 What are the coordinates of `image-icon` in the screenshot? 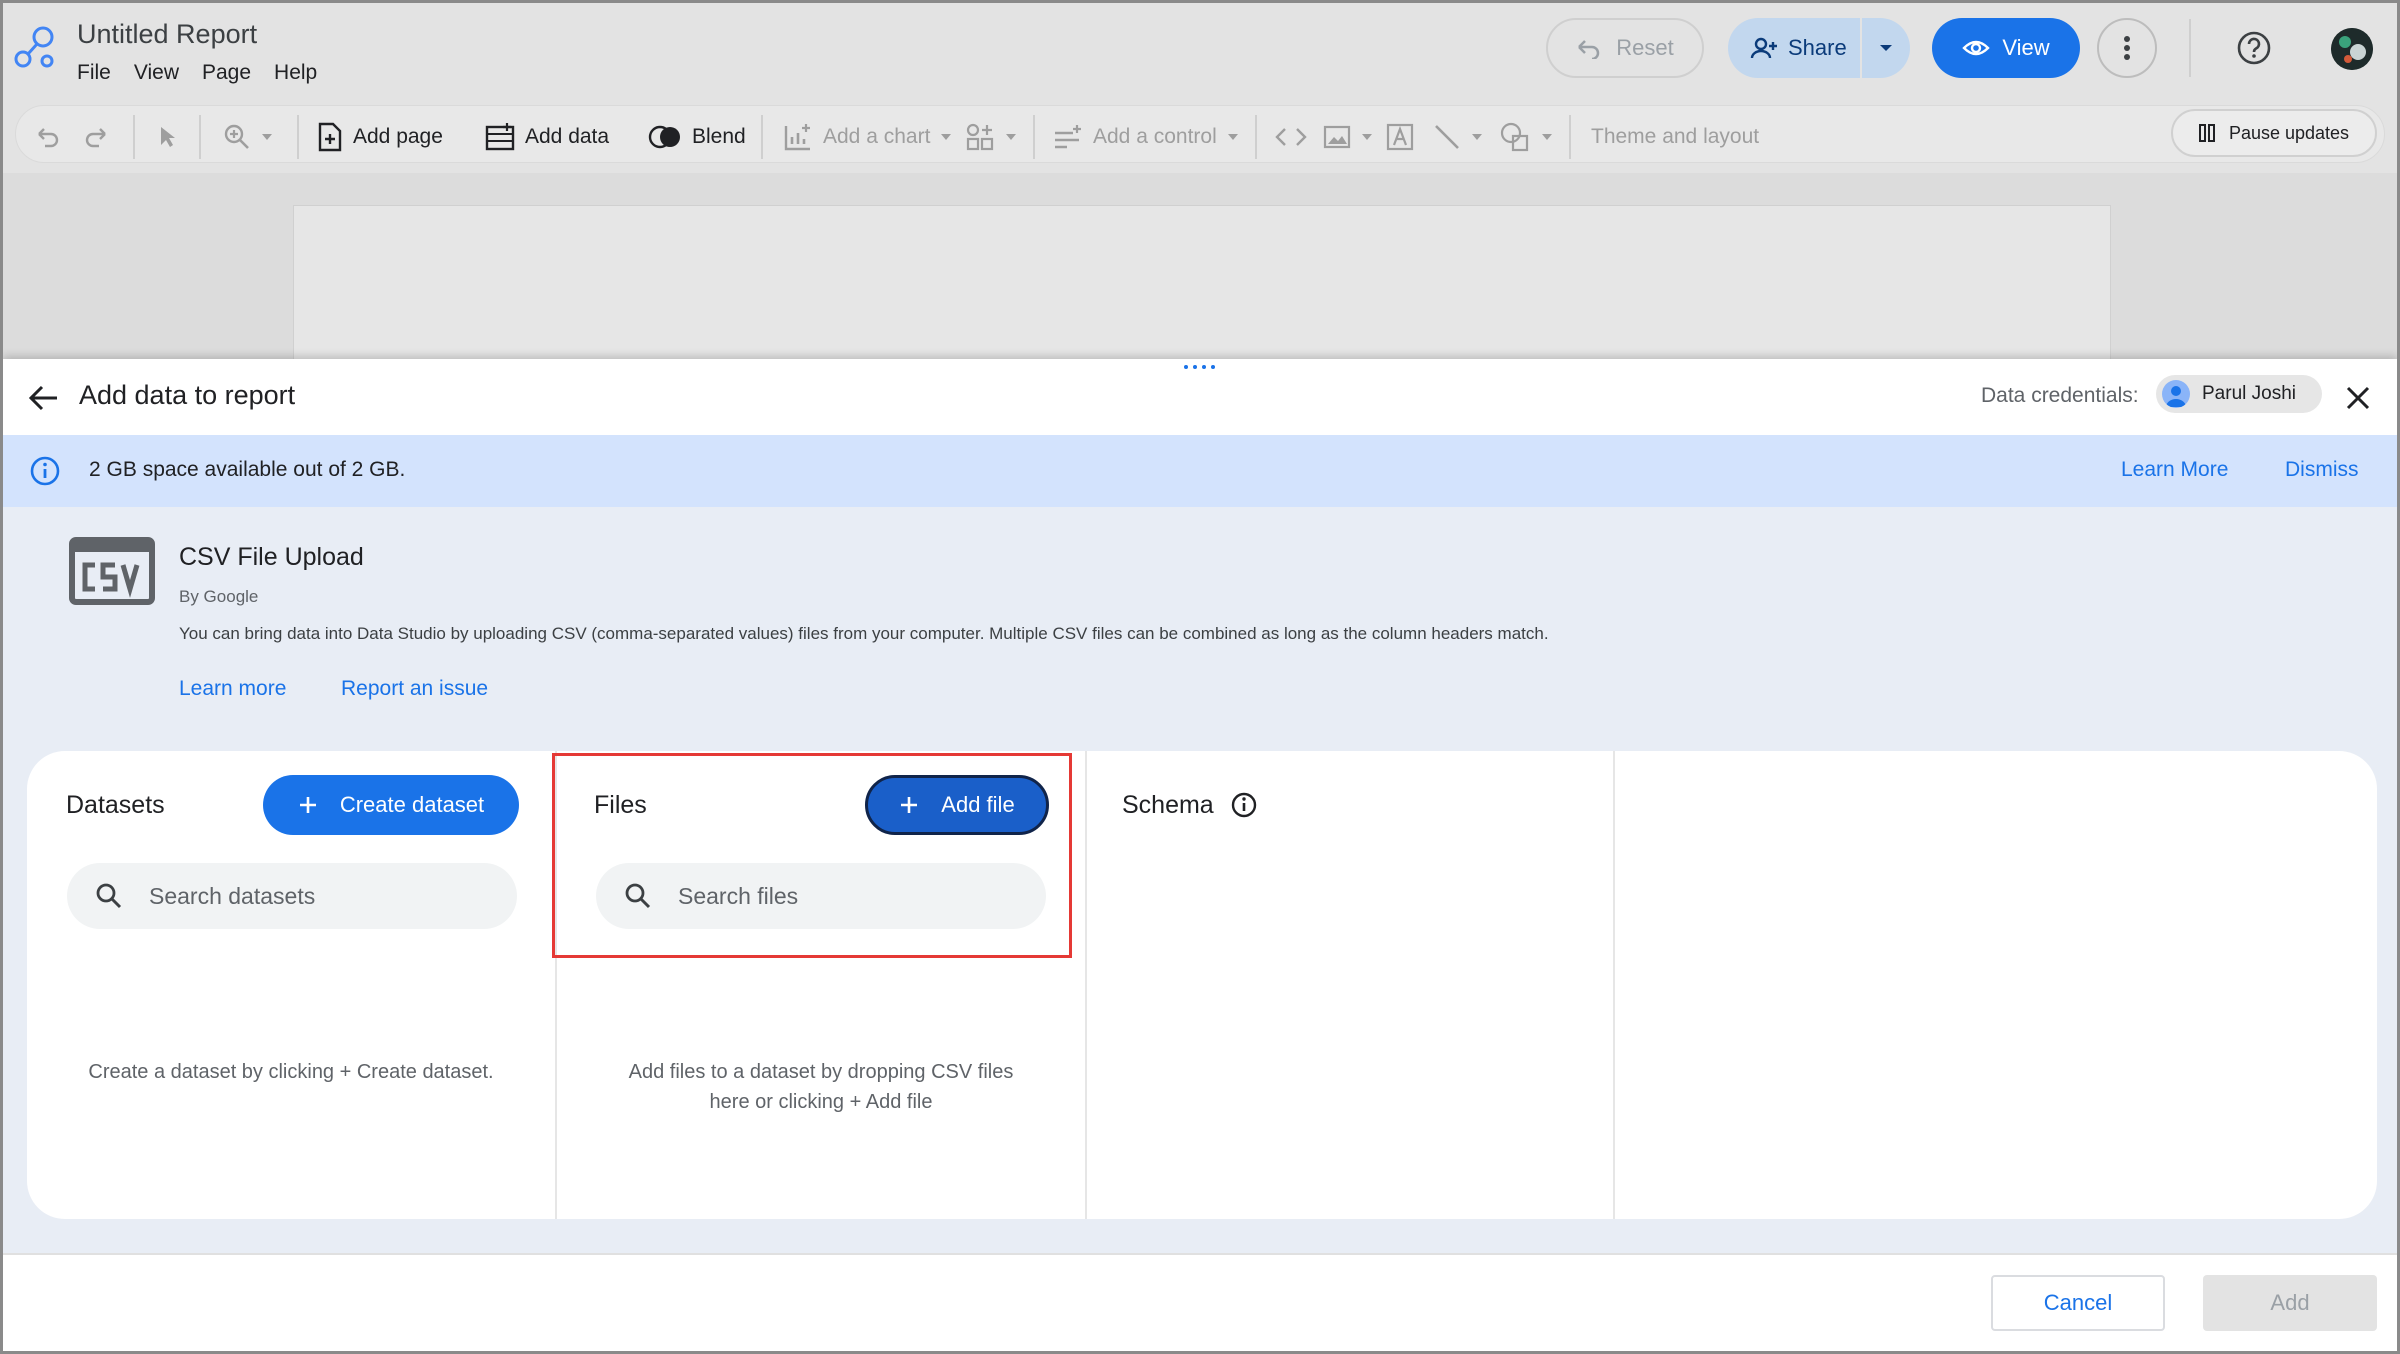 It's located at (1337, 137).